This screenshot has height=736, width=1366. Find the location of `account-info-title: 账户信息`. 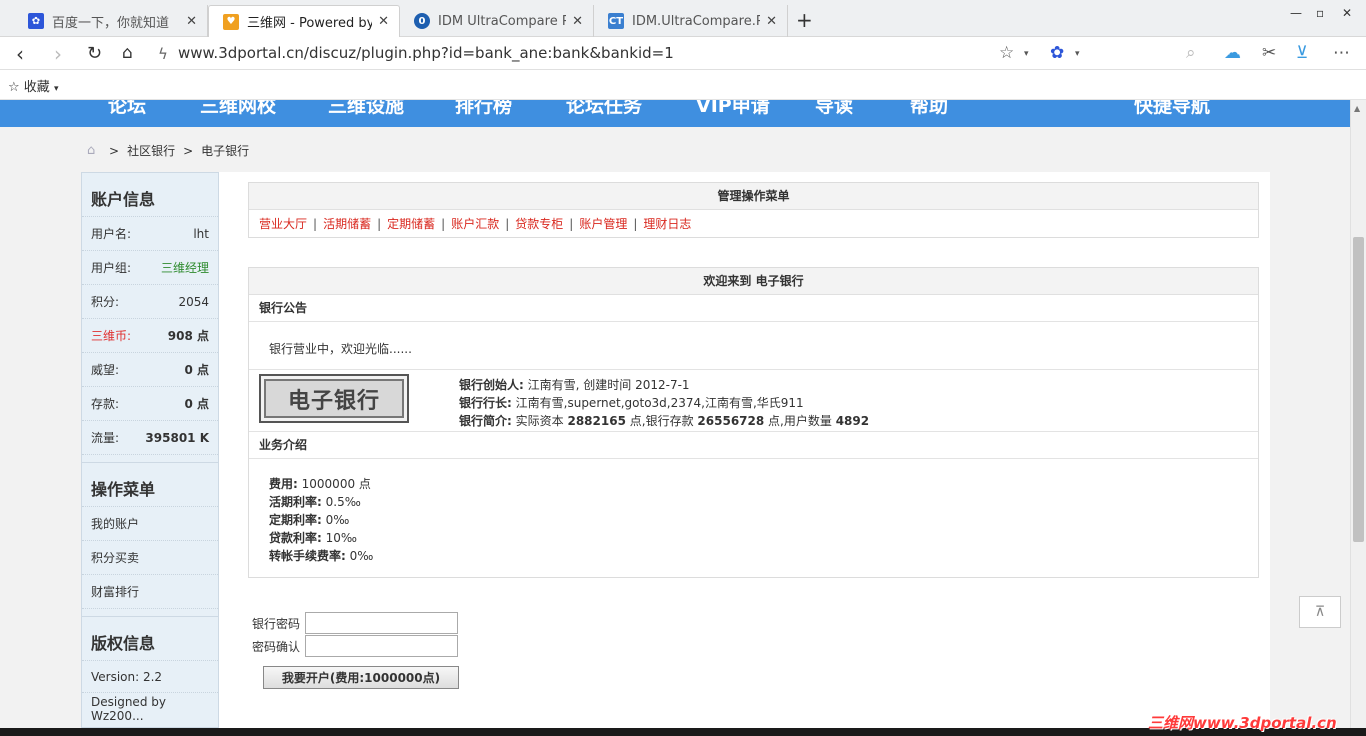

account-info-title: 账户信息 is located at coordinates (150, 195).